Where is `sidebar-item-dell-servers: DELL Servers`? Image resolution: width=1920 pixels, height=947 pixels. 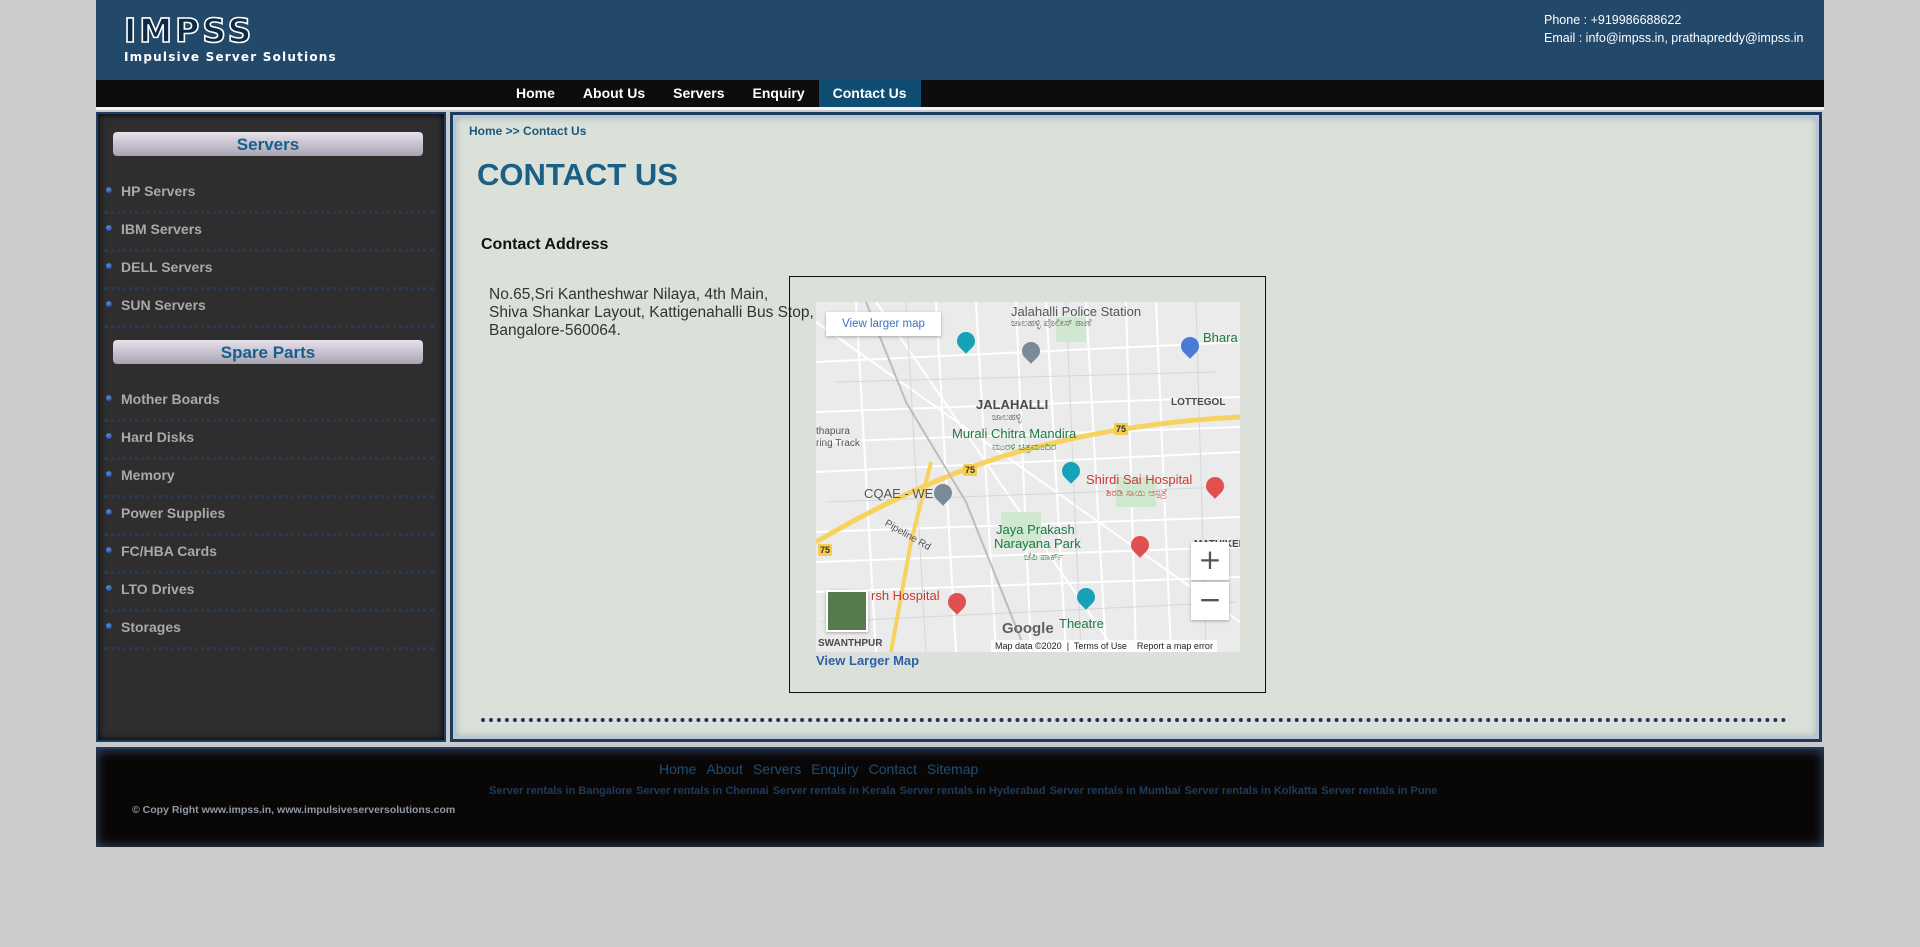
sidebar-item-dell-servers: DELL Servers is located at coordinates (269, 271).